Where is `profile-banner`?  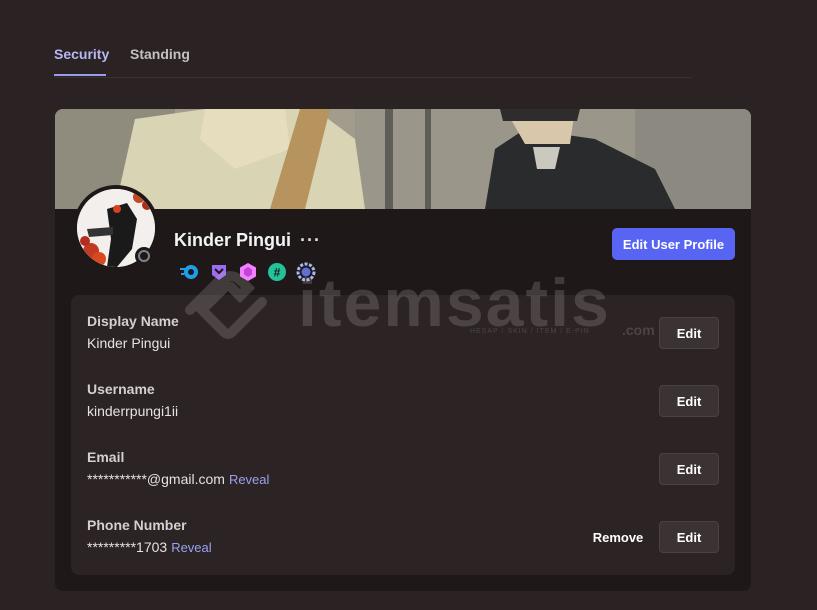 profile-banner is located at coordinates (403, 159).